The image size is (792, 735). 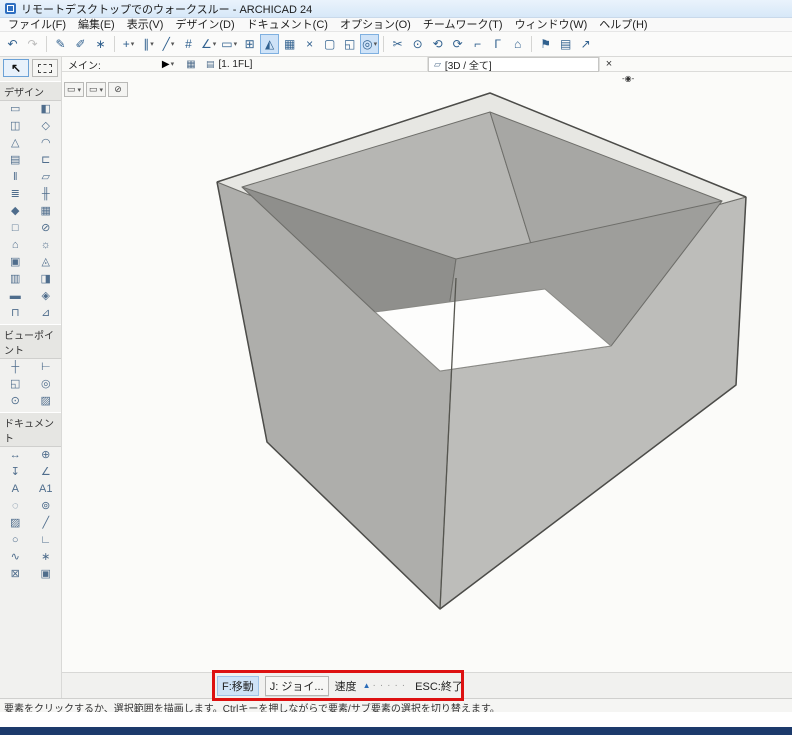 I want to click on tool-spline: ∿, so click(x=15, y=557).